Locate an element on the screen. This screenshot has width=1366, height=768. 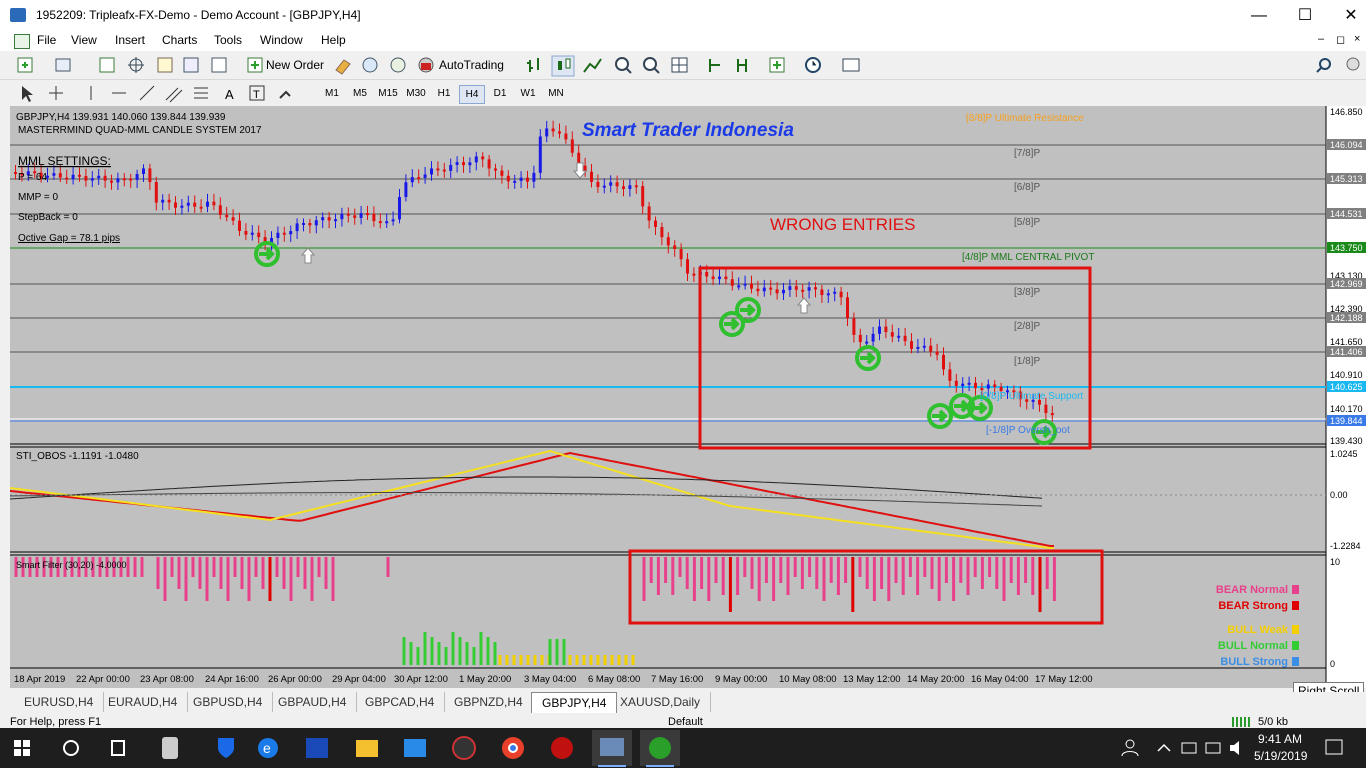
app-icon-dark is located at coordinates (464, 748).